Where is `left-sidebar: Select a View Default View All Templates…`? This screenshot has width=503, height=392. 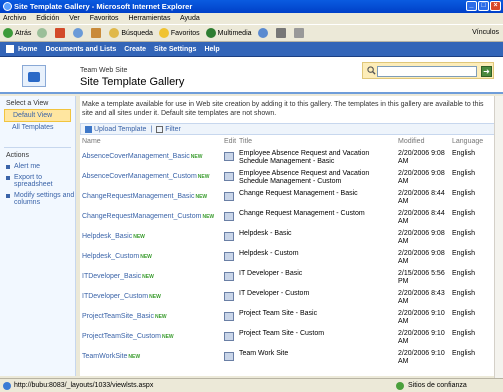
left-sidebar: Select a View Default View All Templates… is located at coordinates (38, 236).